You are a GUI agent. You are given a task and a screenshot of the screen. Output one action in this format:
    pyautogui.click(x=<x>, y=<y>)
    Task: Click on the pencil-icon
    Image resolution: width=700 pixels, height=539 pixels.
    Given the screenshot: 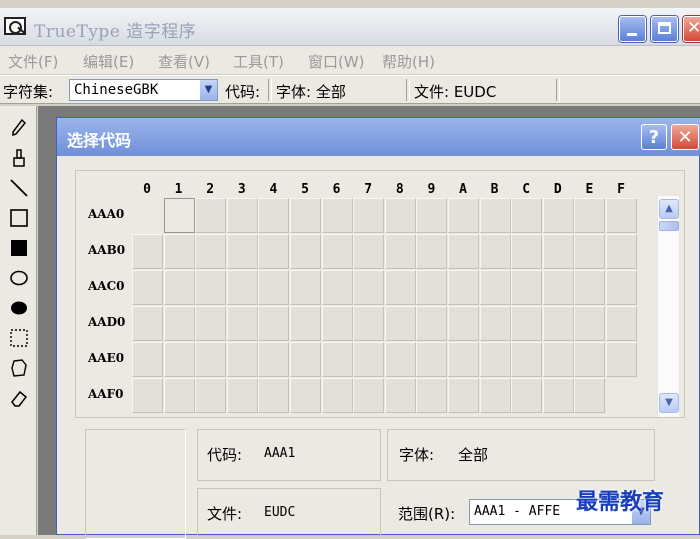 What is the action you would take?
    pyautogui.click(x=18, y=127)
    